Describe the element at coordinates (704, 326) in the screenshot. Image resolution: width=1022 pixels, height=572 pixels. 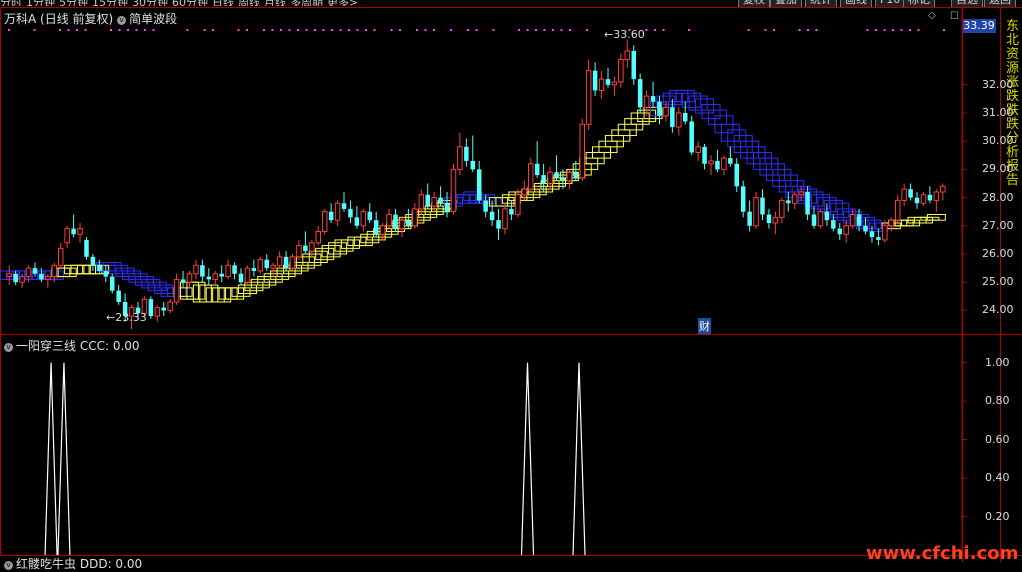
I see `financial-report-badge: 财` at that location.